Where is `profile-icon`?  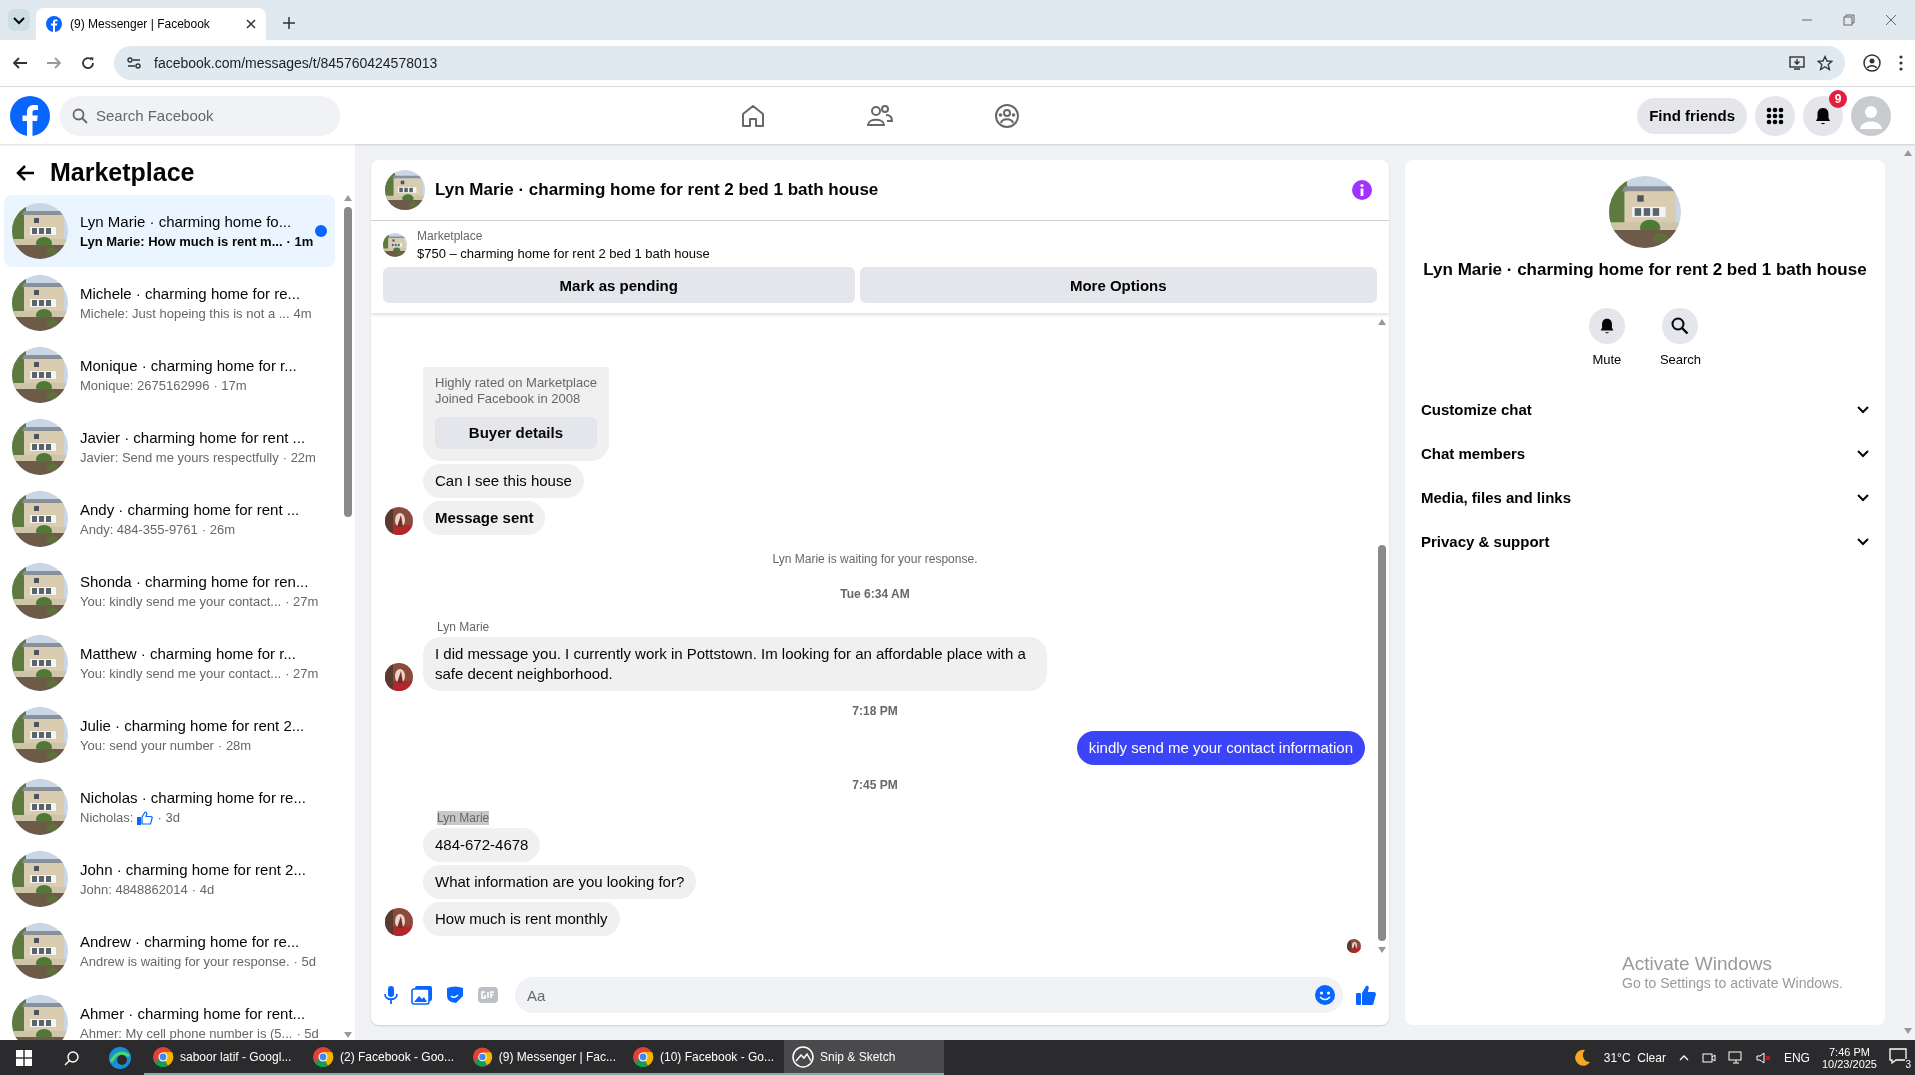
profile-icon is located at coordinates (1872, 63).